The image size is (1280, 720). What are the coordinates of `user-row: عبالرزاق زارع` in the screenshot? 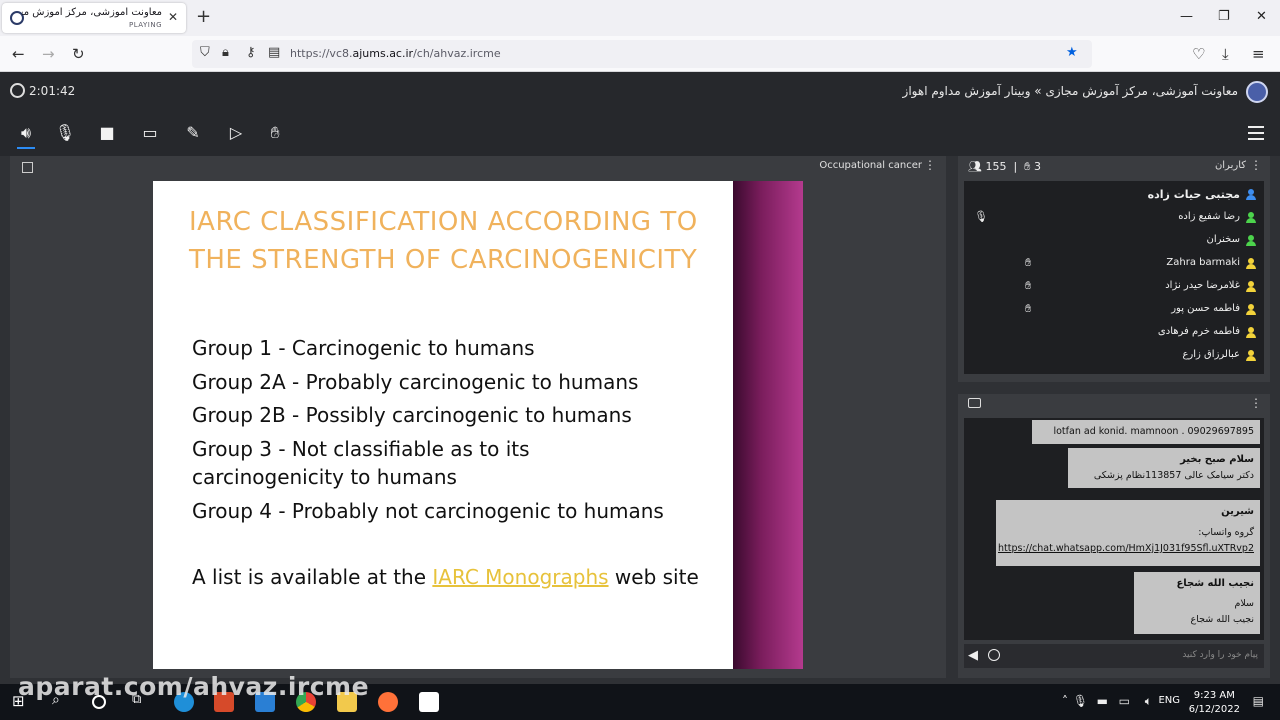 It's located at (1114, 356).